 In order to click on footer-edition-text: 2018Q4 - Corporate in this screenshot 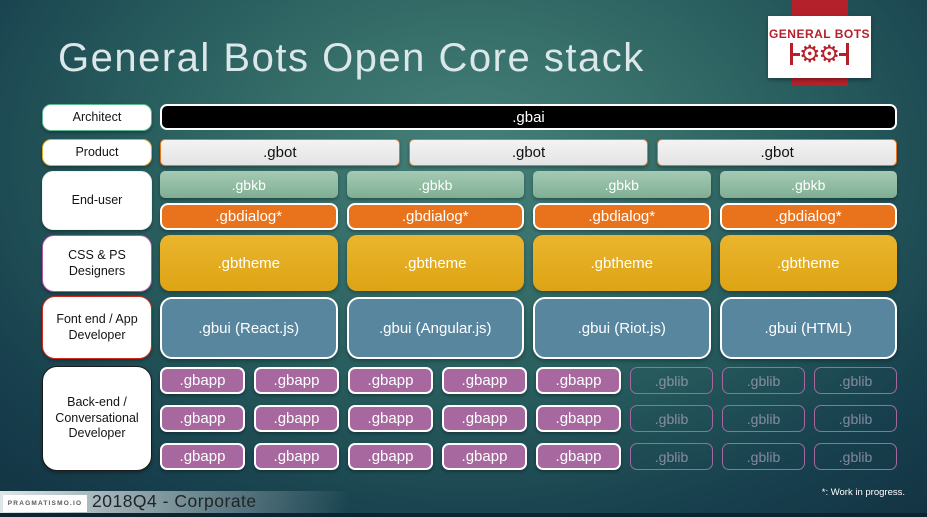, I will do `click(174, 501)`.